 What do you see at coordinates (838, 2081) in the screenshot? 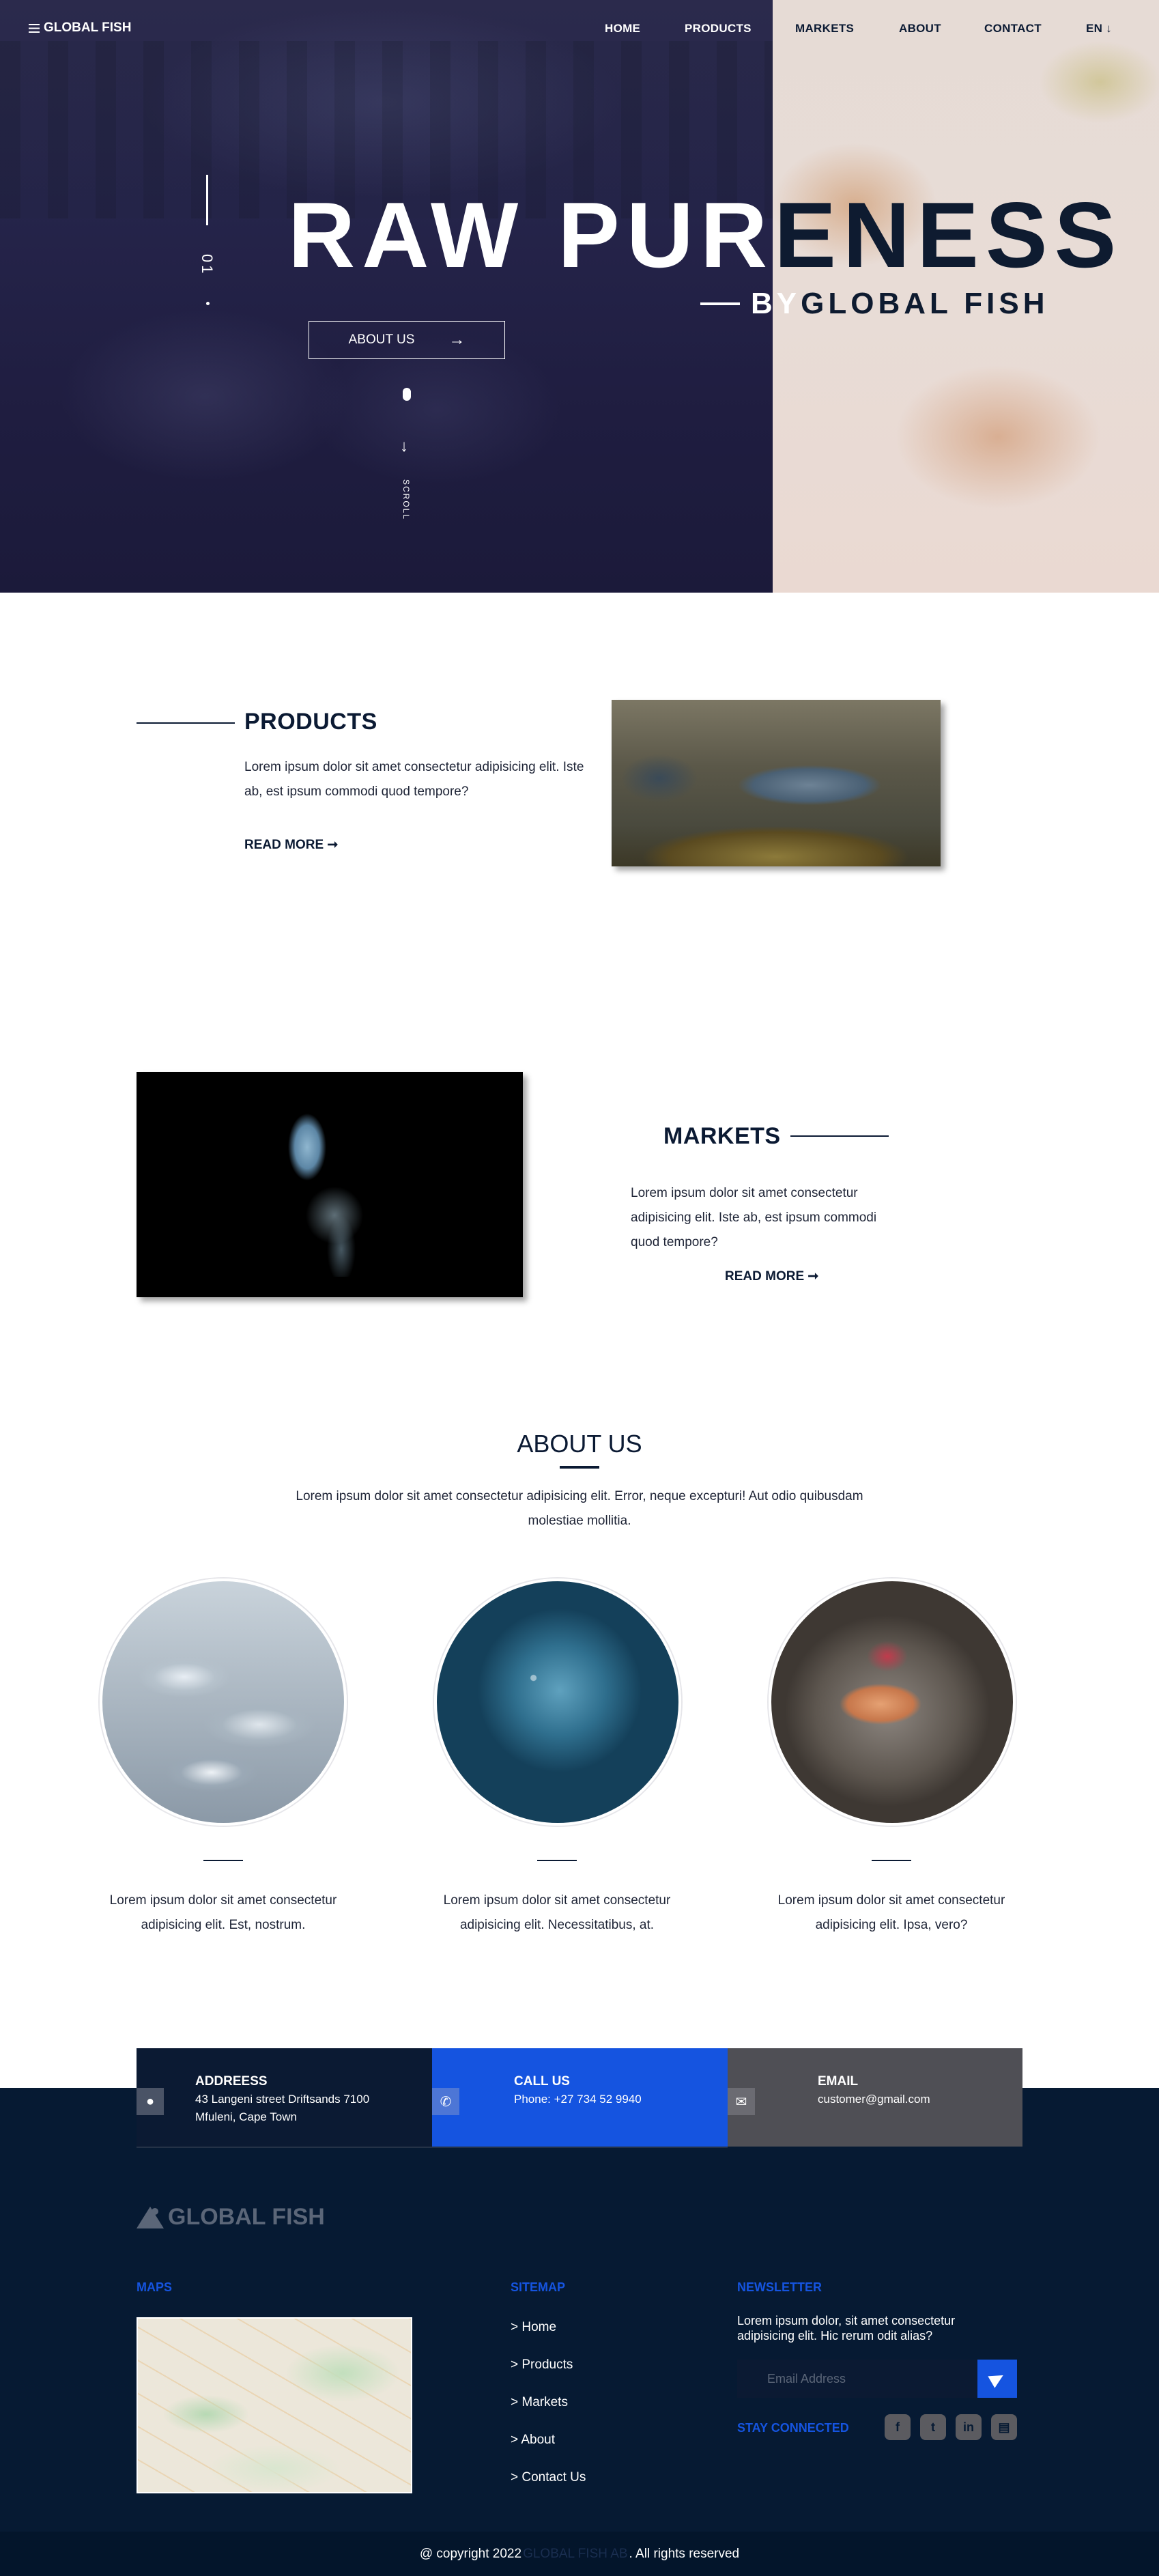
I see `email-label: EMAIL` at bounding box center [838, 2081].